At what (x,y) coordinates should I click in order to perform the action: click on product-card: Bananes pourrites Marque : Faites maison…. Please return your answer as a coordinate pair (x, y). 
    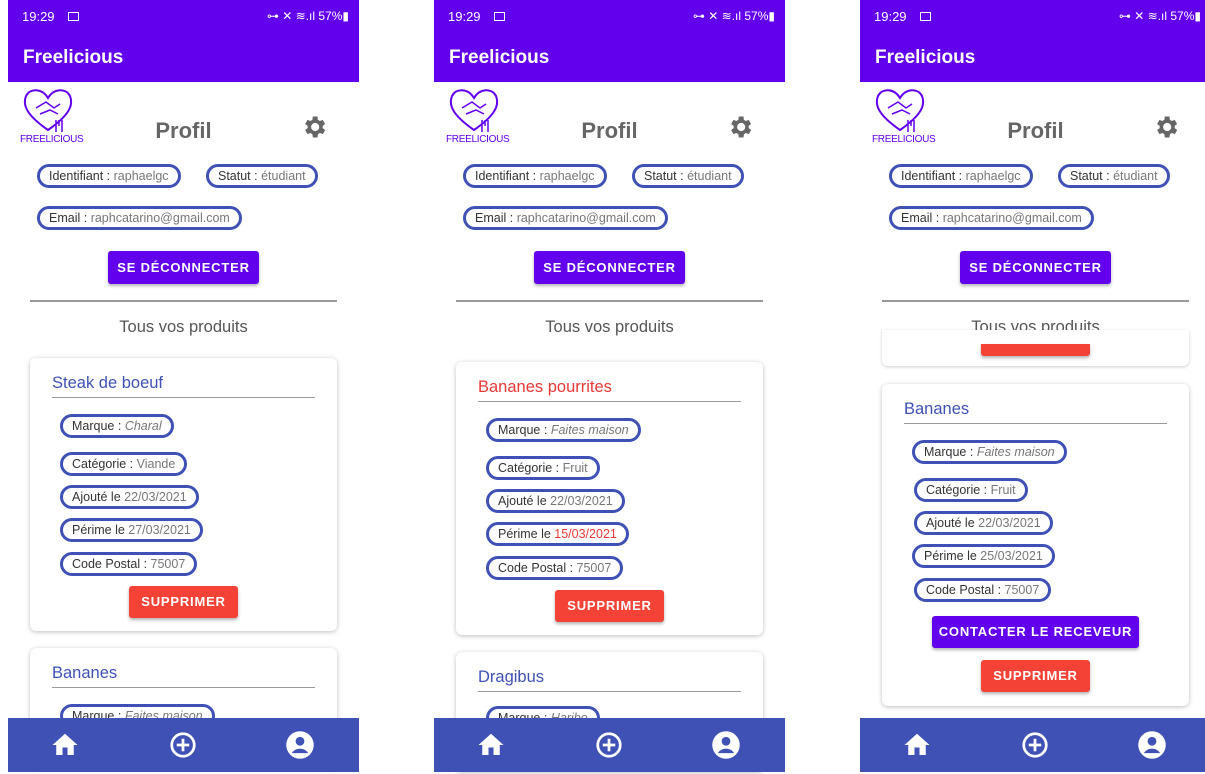
    Looking at the image, I should click on (609, 498).